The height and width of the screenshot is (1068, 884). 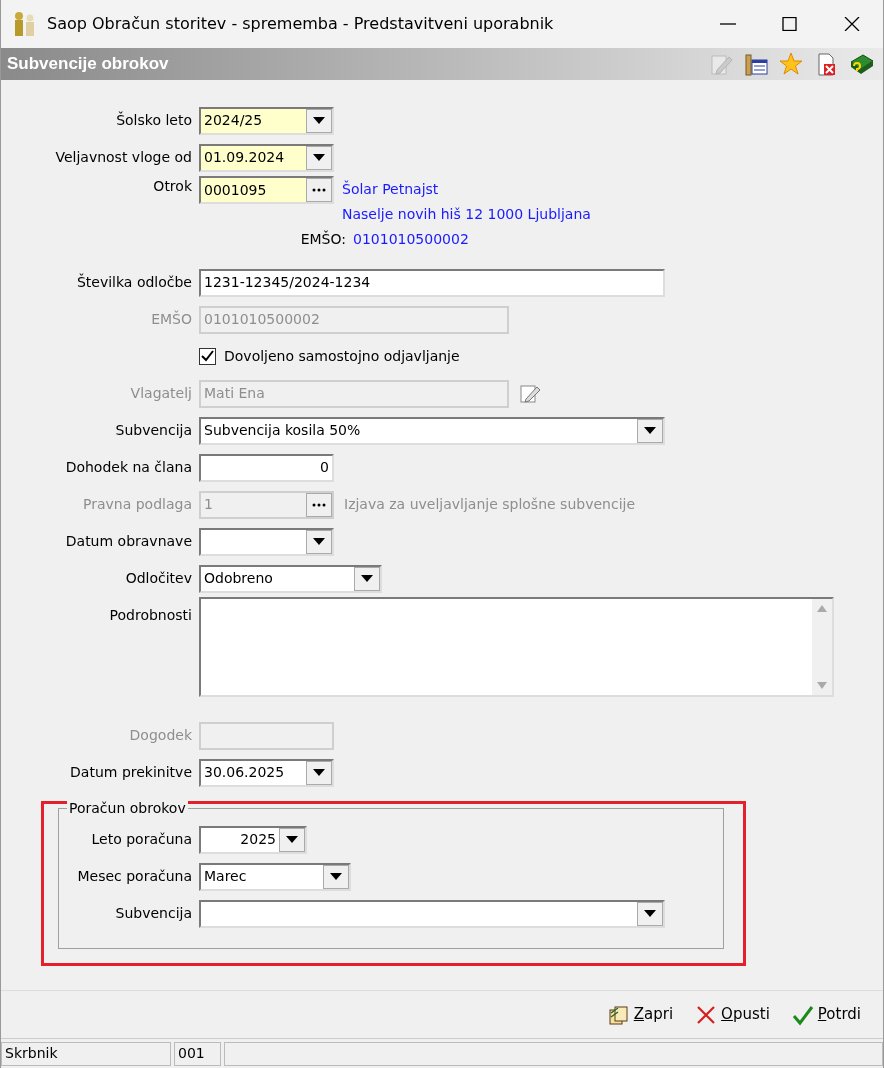 I want to click on field-label: Dohodek na člana, so click(x=128, y=467).